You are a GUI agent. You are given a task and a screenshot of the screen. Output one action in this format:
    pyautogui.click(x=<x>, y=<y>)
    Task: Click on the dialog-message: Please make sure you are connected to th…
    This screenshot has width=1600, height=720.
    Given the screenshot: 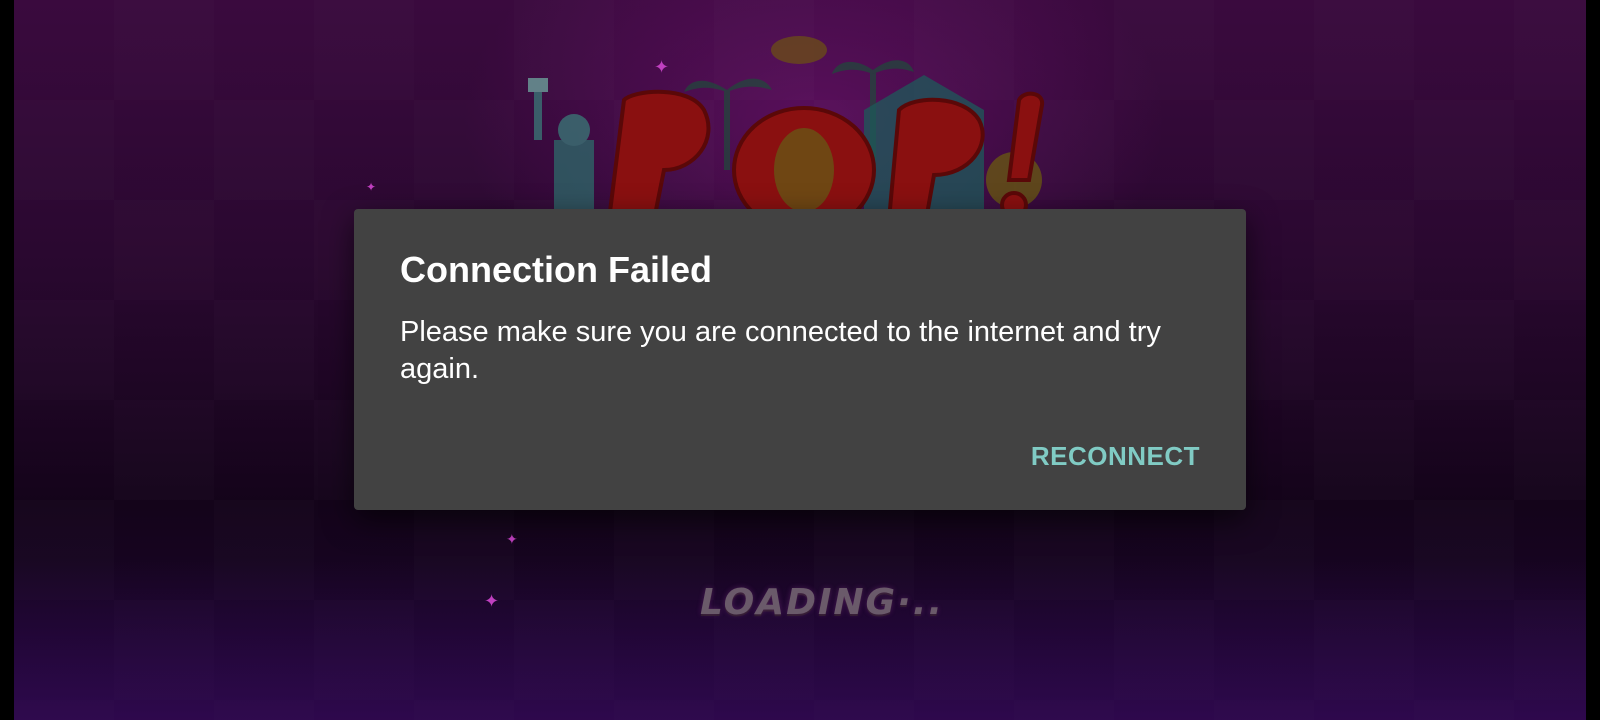 What is the action you would take?
    pyautogui.click(x=780, y=350)
    